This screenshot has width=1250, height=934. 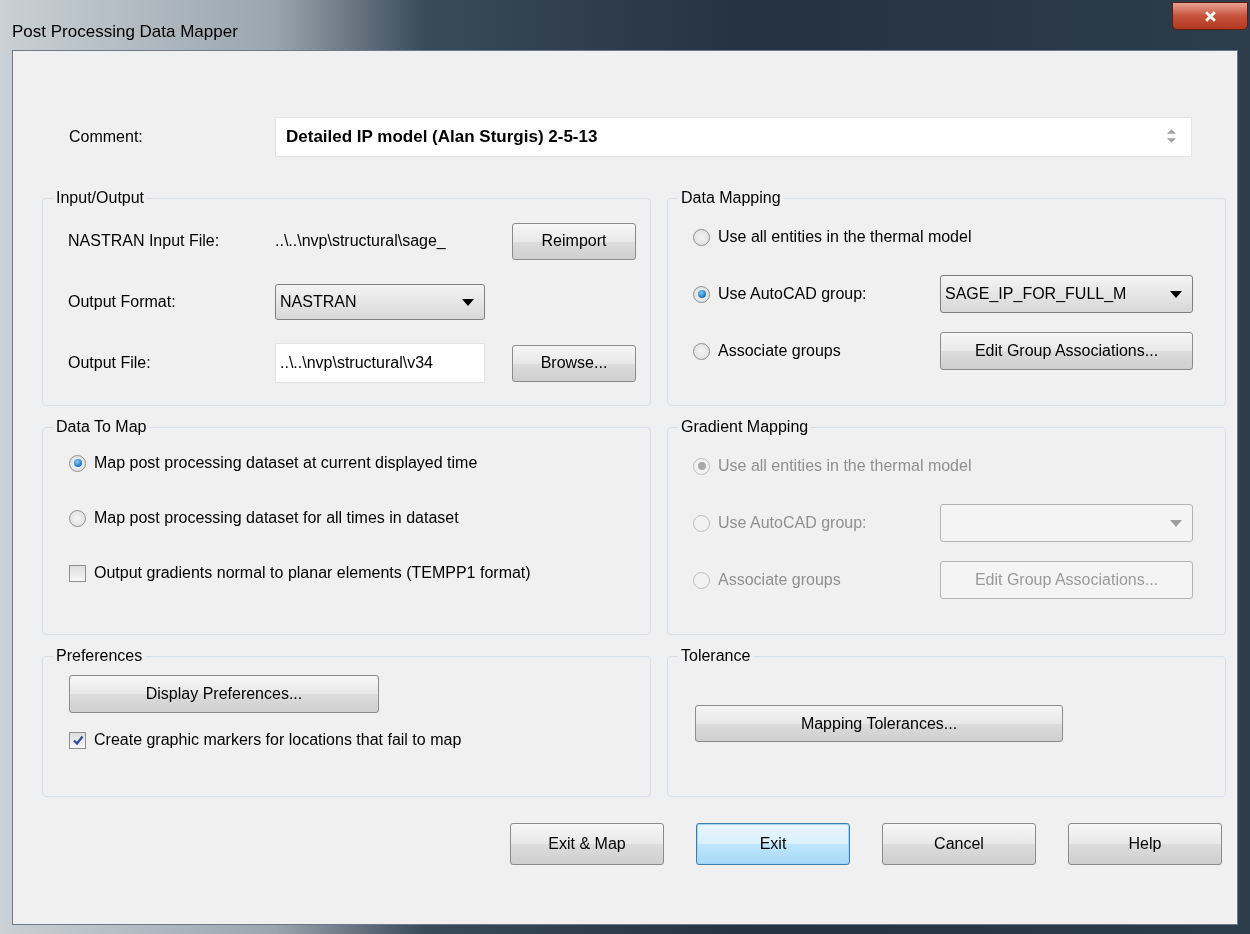 What do you see at coordinates (380, 302) in the screenshot?
I see `dropdown: NASTRAN` at bounding box center [380, 302].